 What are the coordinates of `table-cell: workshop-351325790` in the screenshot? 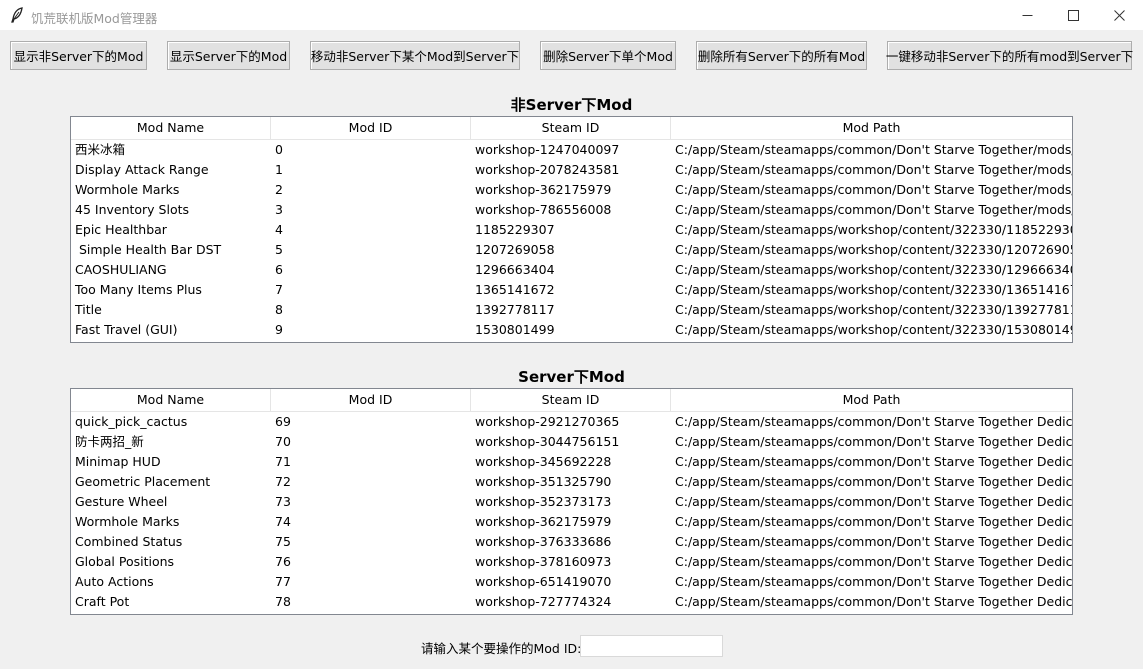 It's located at (543, 481).